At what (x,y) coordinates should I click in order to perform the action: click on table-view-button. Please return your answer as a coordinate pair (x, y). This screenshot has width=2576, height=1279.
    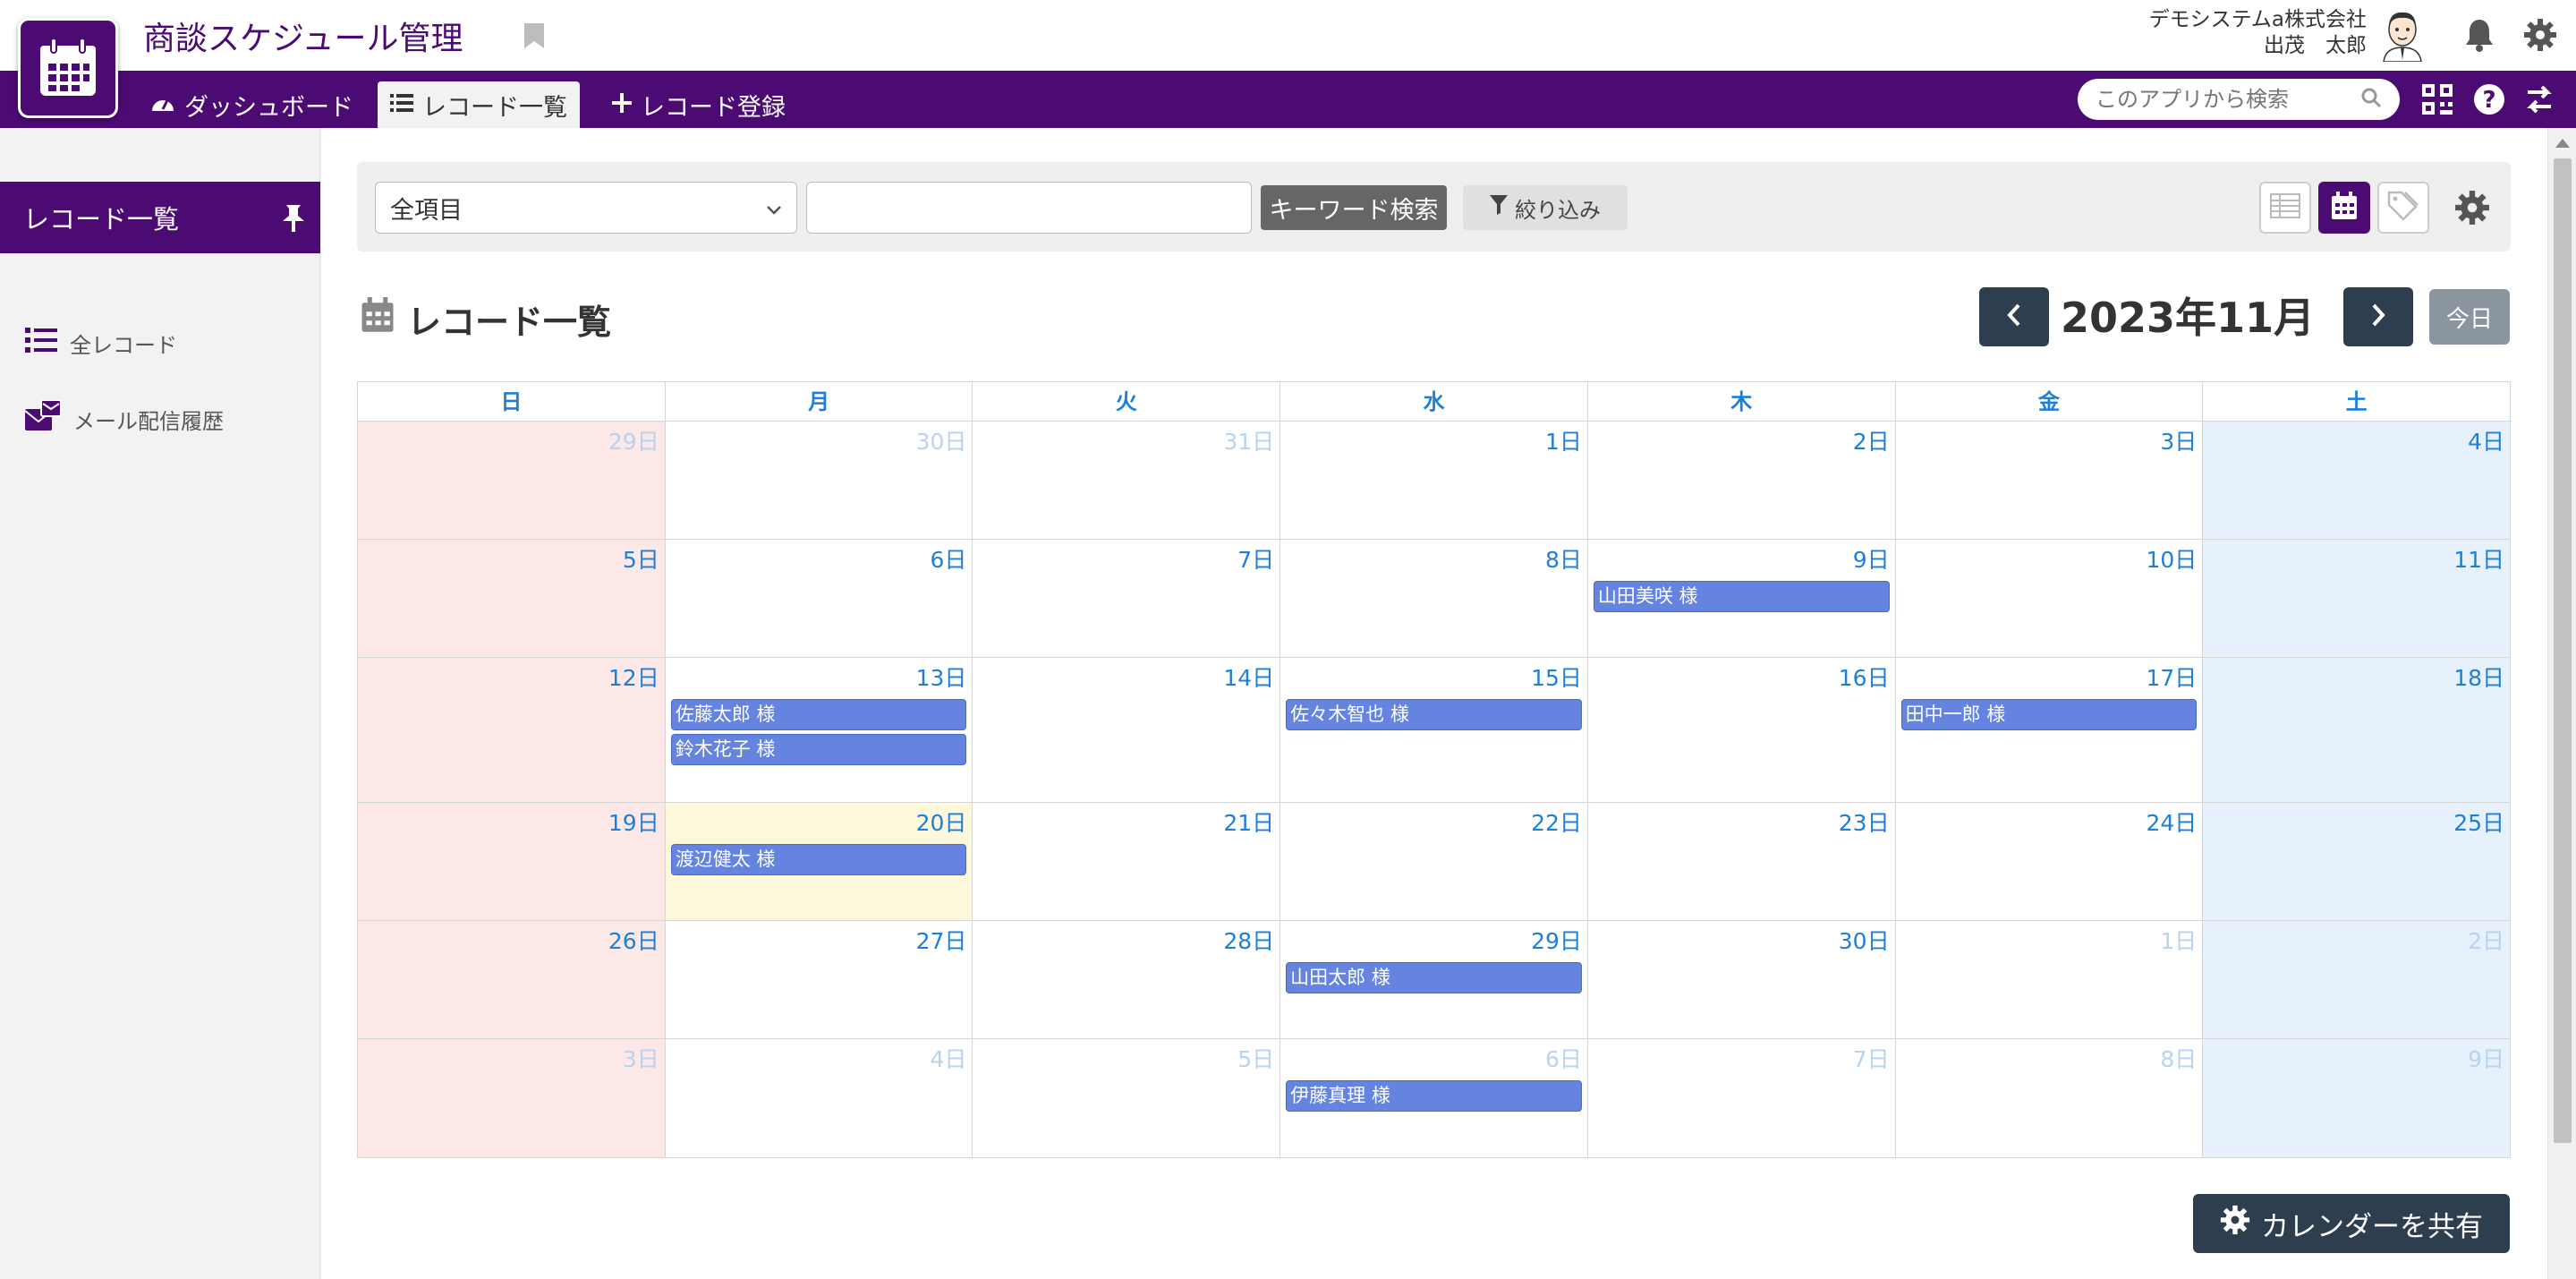
    Looking at the image, I should click on (2285, 208).